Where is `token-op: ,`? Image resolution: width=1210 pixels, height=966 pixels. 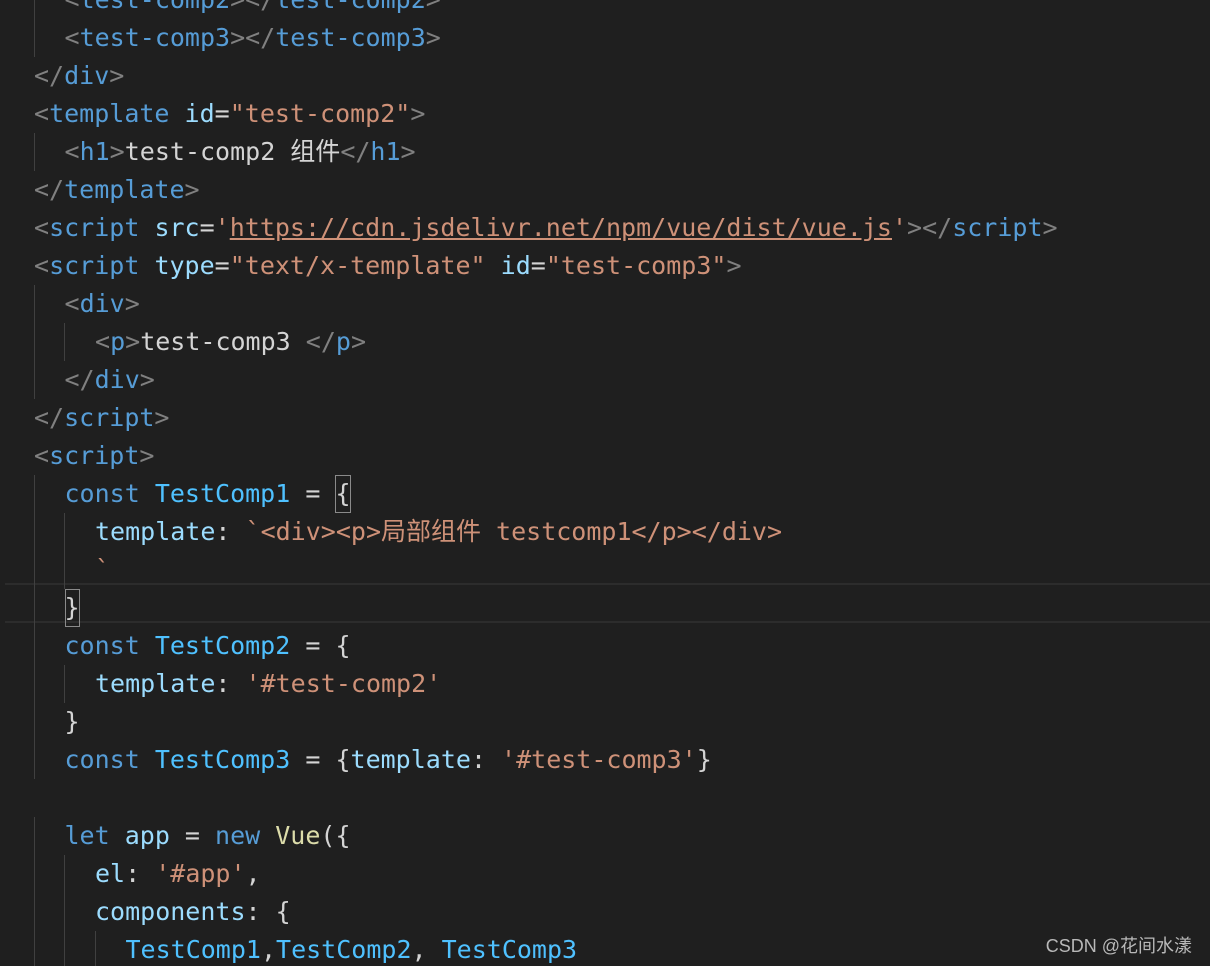
token-op: , is located at coordinates (268, 949).